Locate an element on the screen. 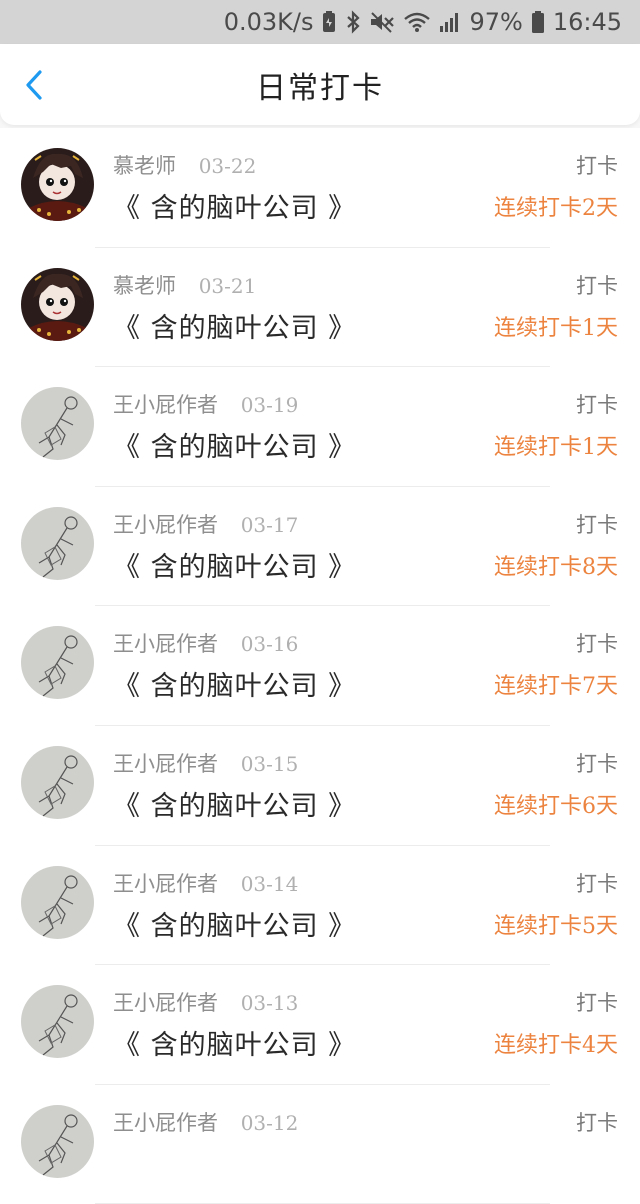 This screenshot has height=1204, width=640. signal-icon is located at coordinates (450, 22).